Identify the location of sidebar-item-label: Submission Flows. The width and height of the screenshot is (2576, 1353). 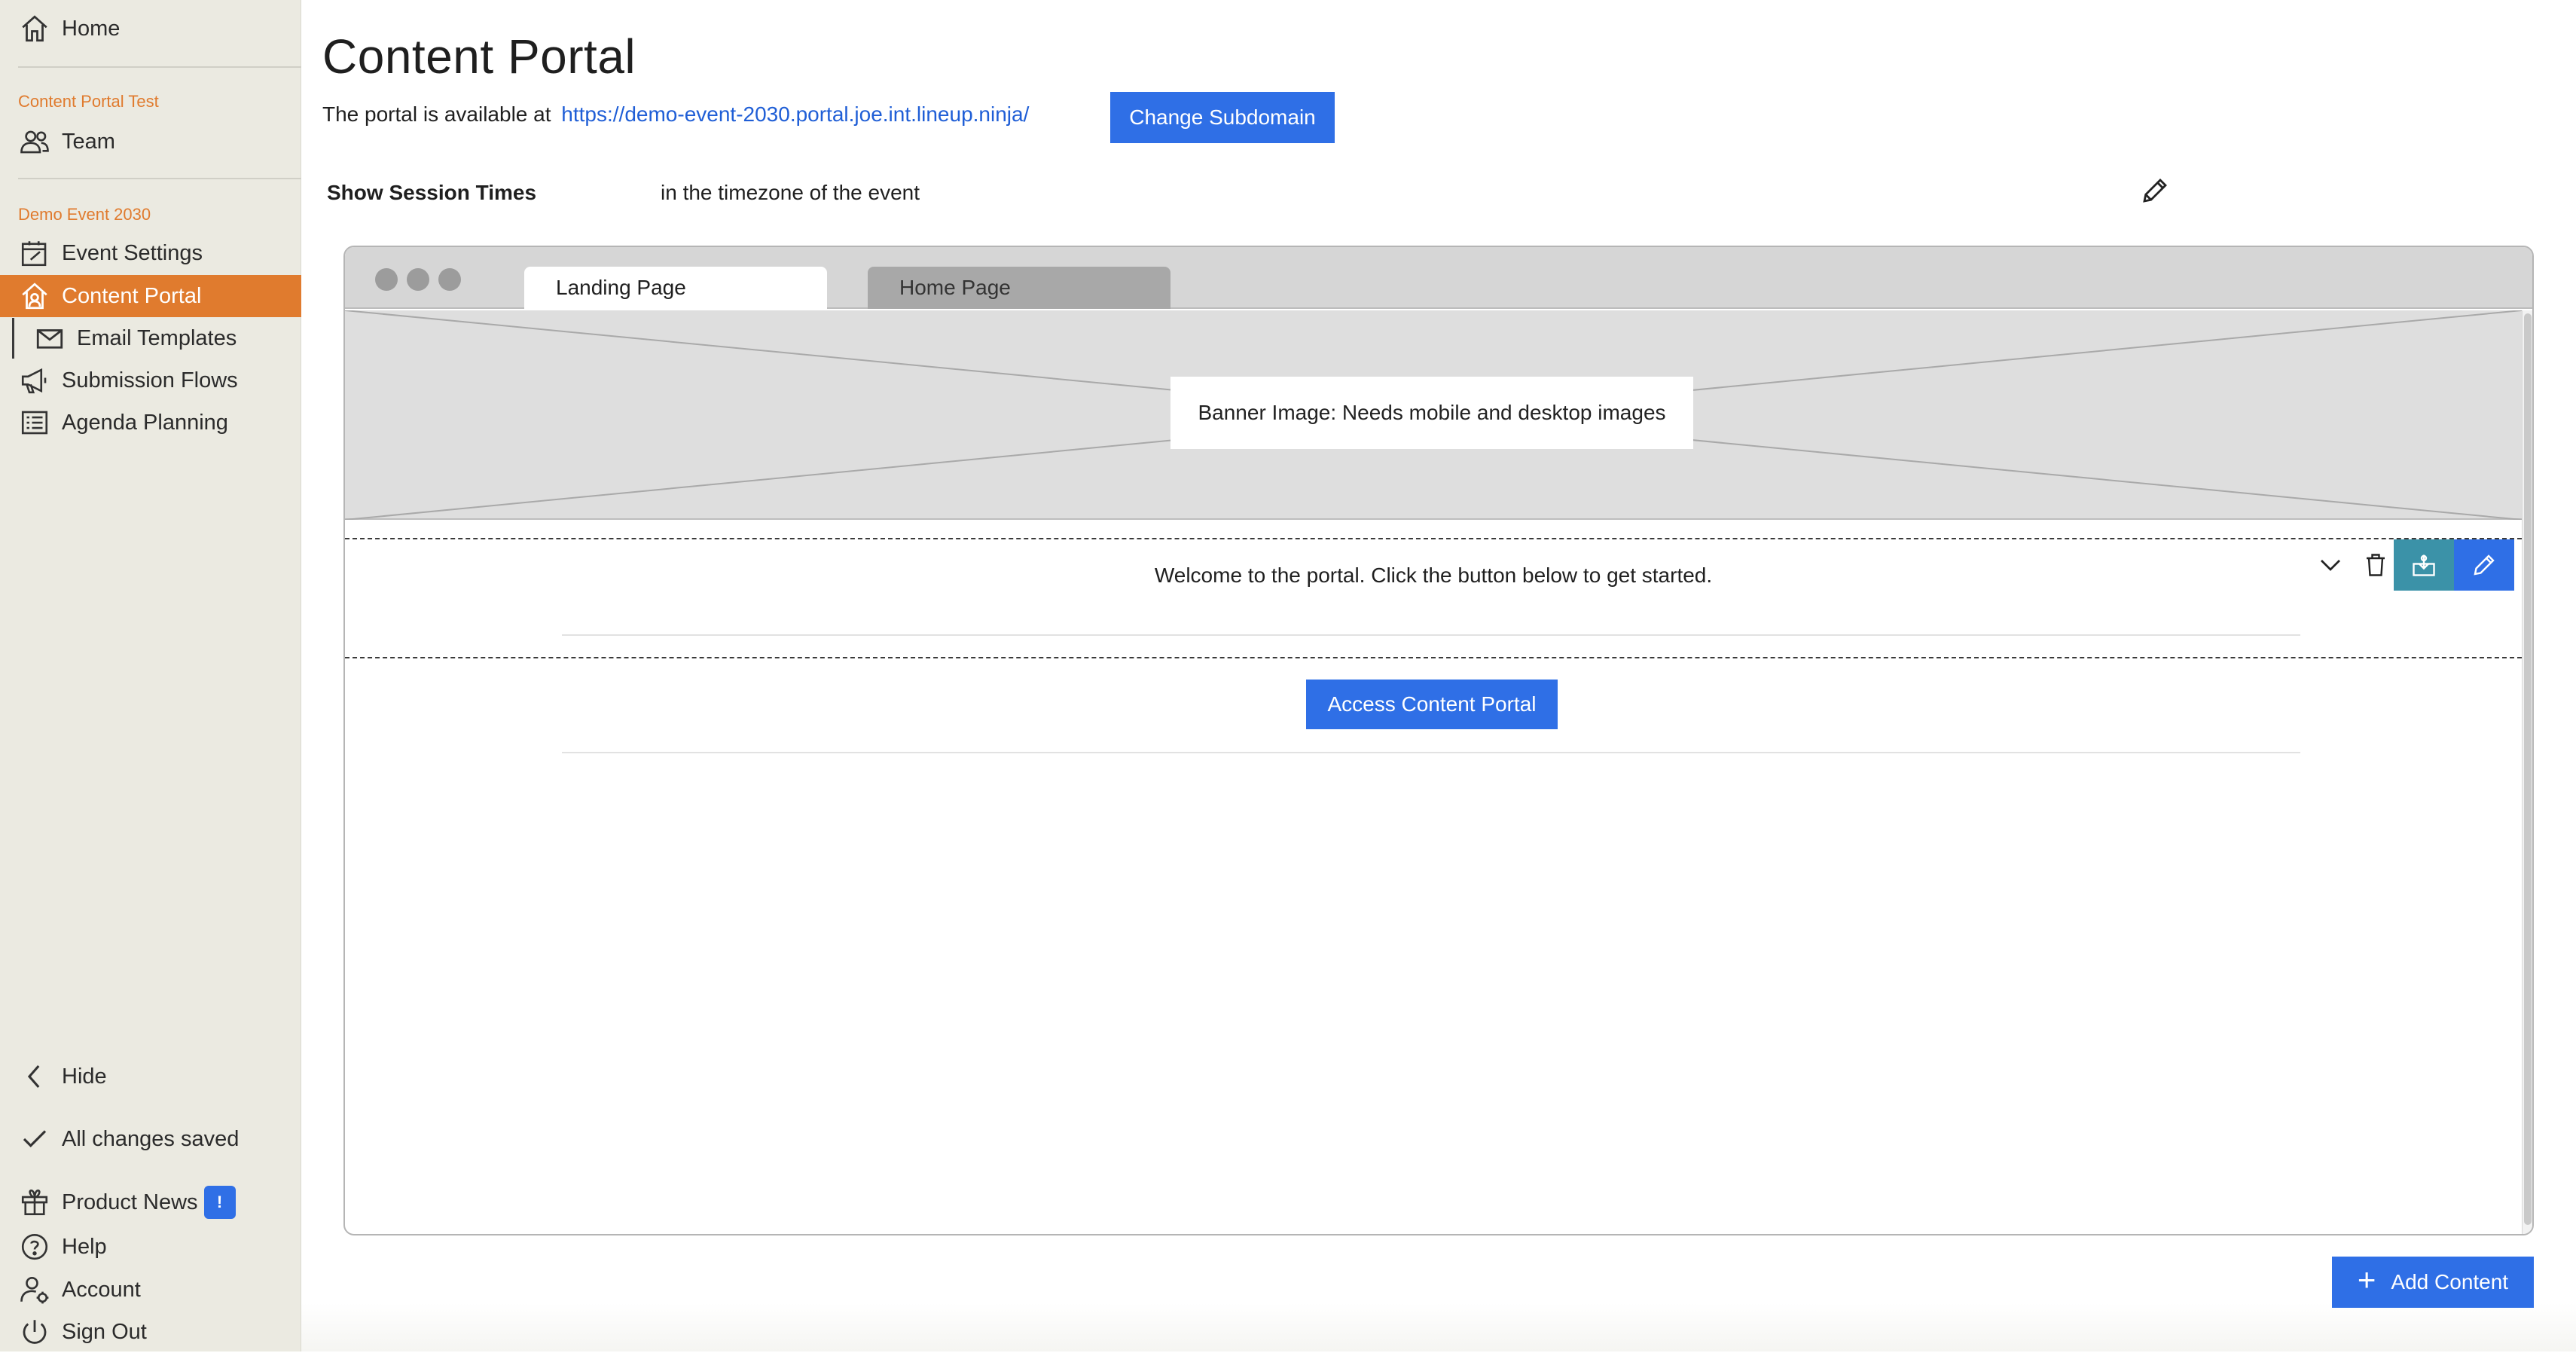
(150, 380).